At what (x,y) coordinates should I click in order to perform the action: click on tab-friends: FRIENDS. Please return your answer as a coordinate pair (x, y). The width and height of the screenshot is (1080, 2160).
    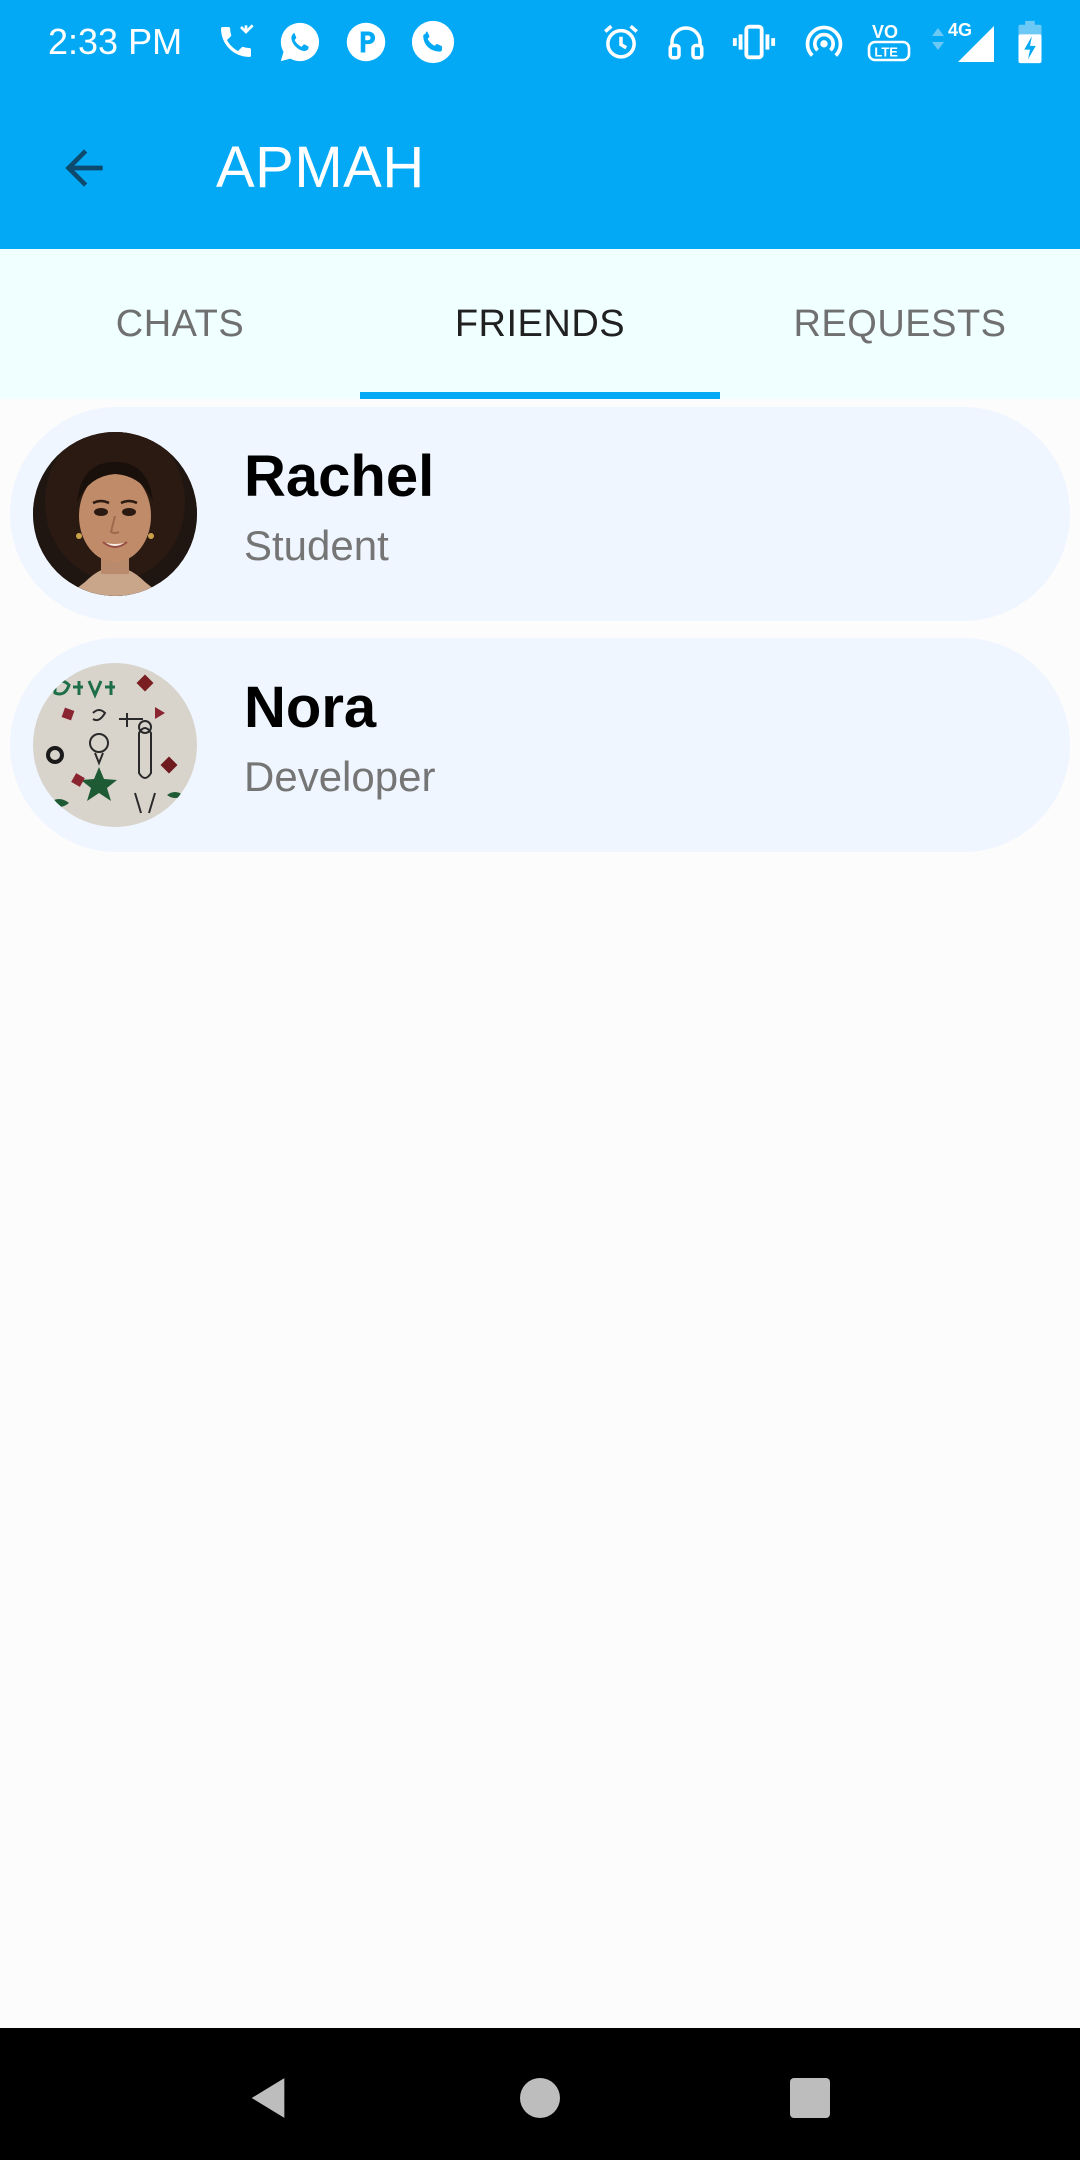
    Looking at the image, I should click on (540, 324).